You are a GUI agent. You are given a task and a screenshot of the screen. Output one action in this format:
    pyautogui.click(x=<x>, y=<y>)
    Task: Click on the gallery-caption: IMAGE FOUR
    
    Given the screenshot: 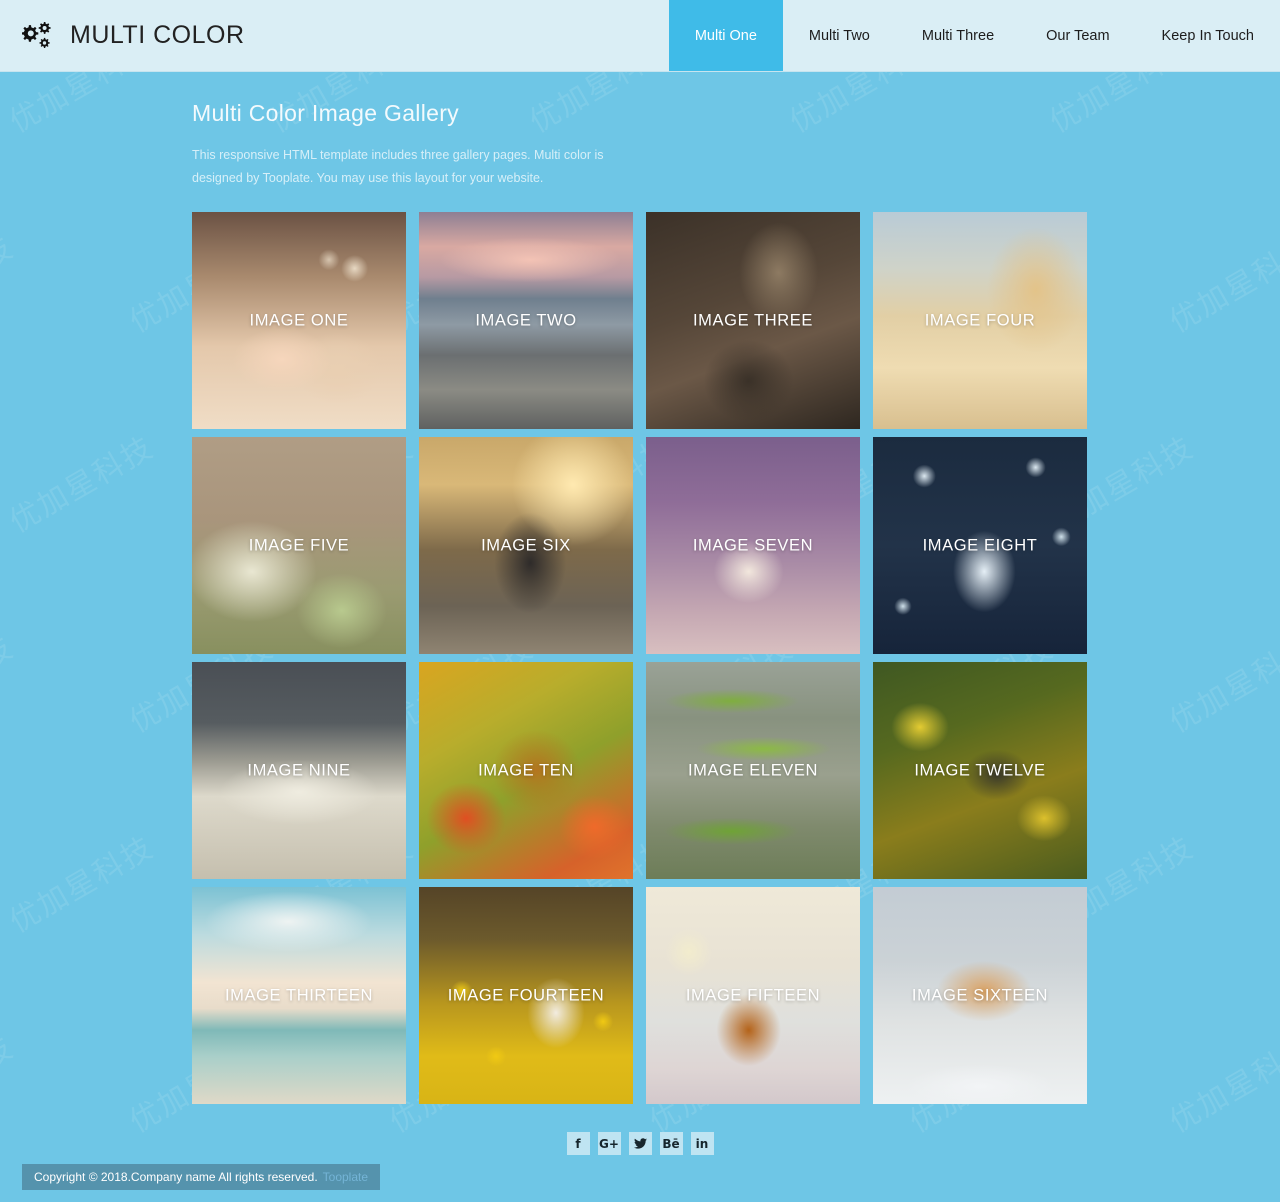 What is the action you would take?
    pyautogui.click(x=980, y=320)
    